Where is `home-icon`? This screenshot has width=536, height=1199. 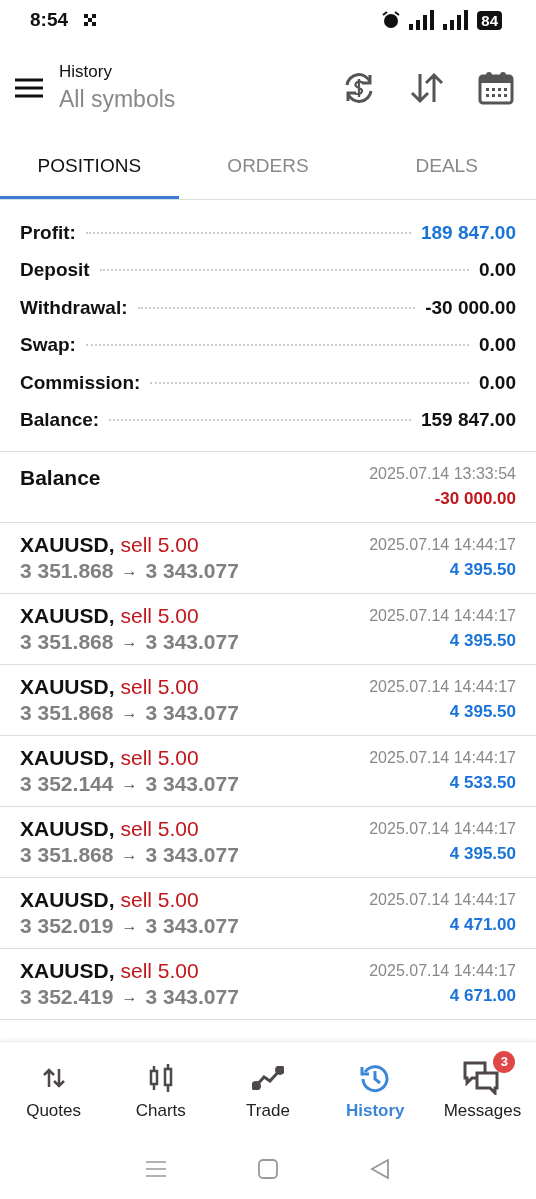
home-icon is located at coordinates (268, 1169).